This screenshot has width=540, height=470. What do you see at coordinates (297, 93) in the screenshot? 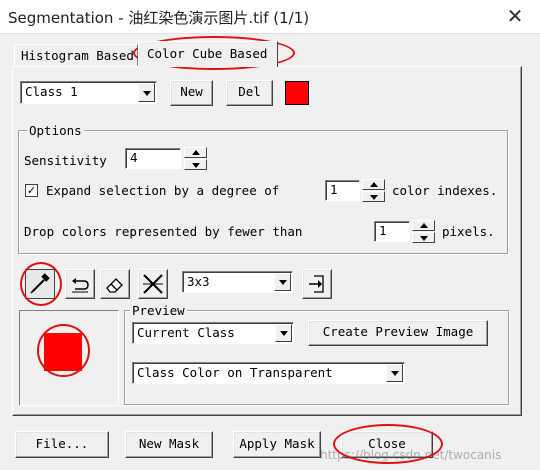
I see `class-color-swatch` at bounding box center [297, 93].